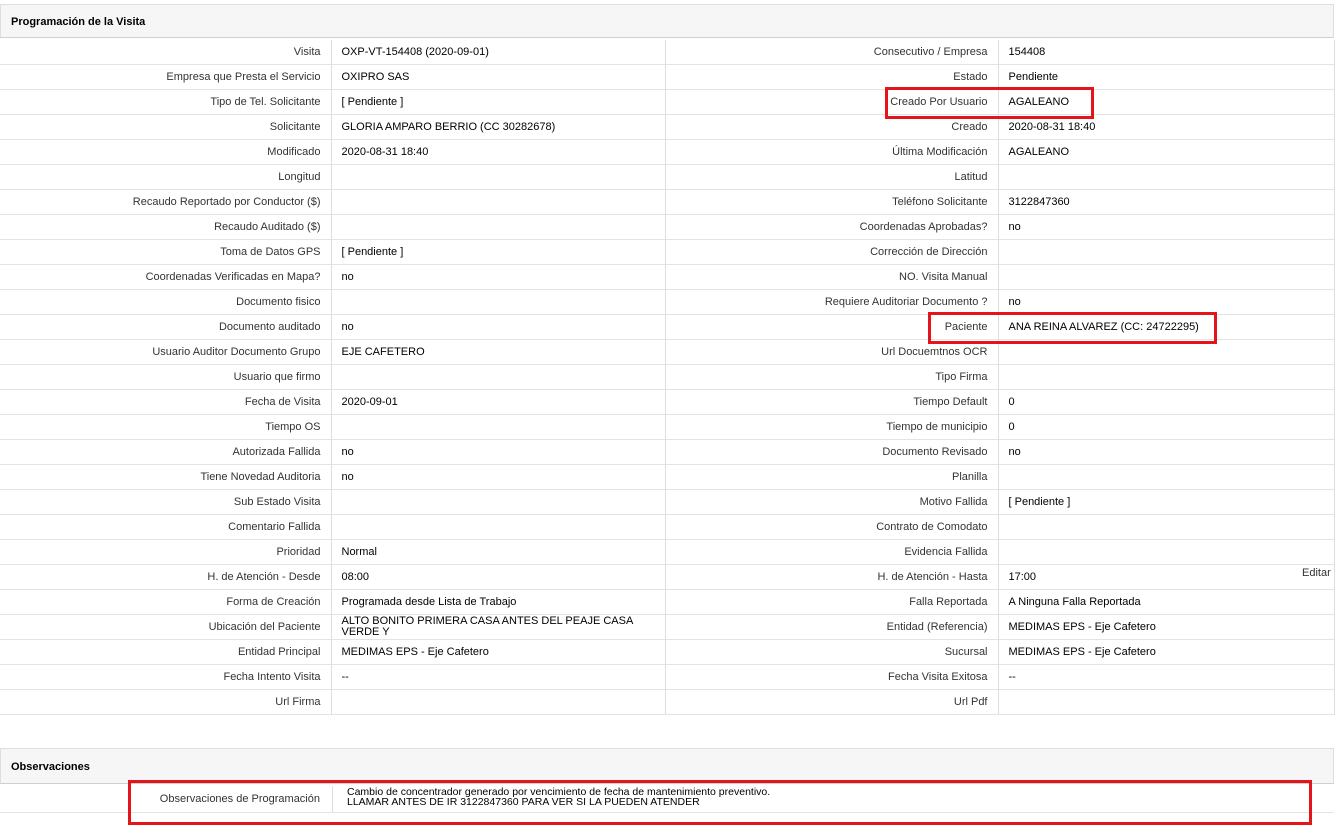  I want to click on field-label: Usuario Auditor Documento Grupo, so click(165, 352).